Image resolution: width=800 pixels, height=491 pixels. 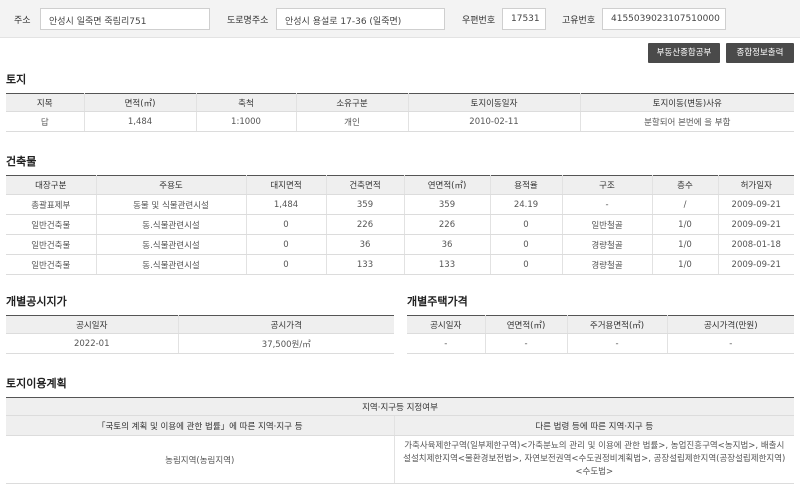 I want to click on building-col-site-area: 대지면적, so click(x=286, y=185).